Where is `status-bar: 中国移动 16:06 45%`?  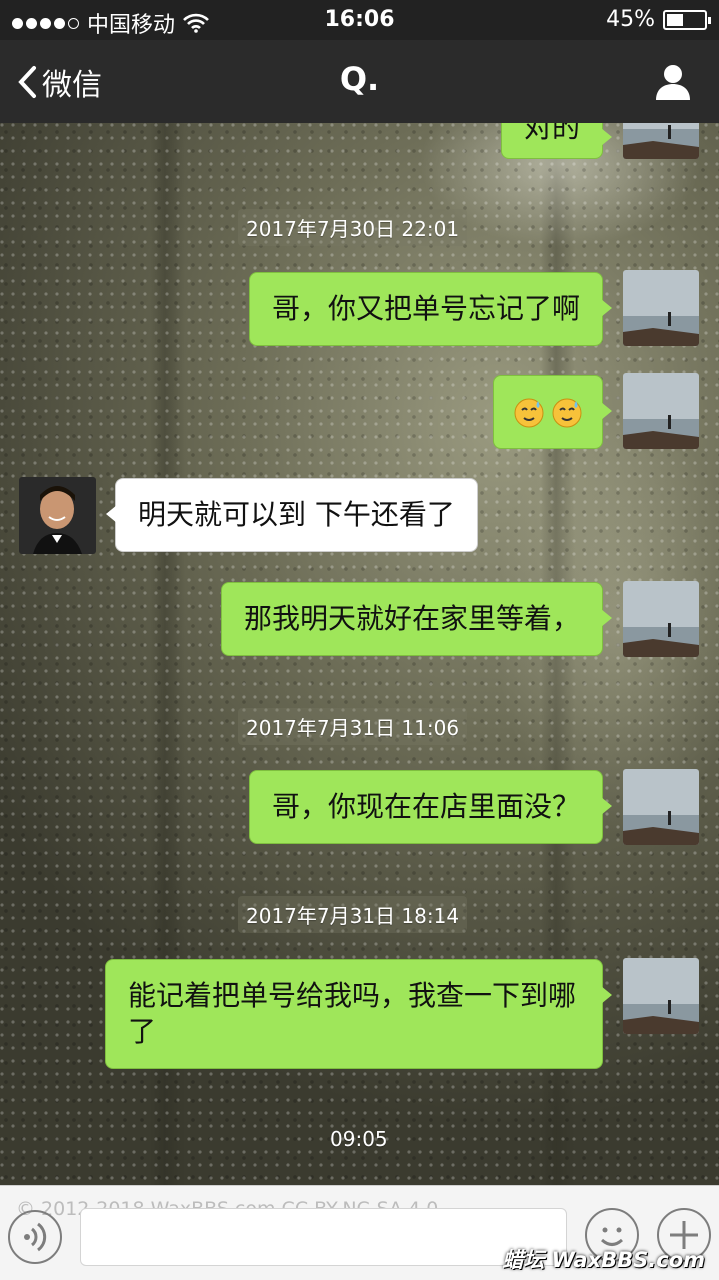
status-bar: 中国移动 16:06 45% is located at coordinates (359, 20).